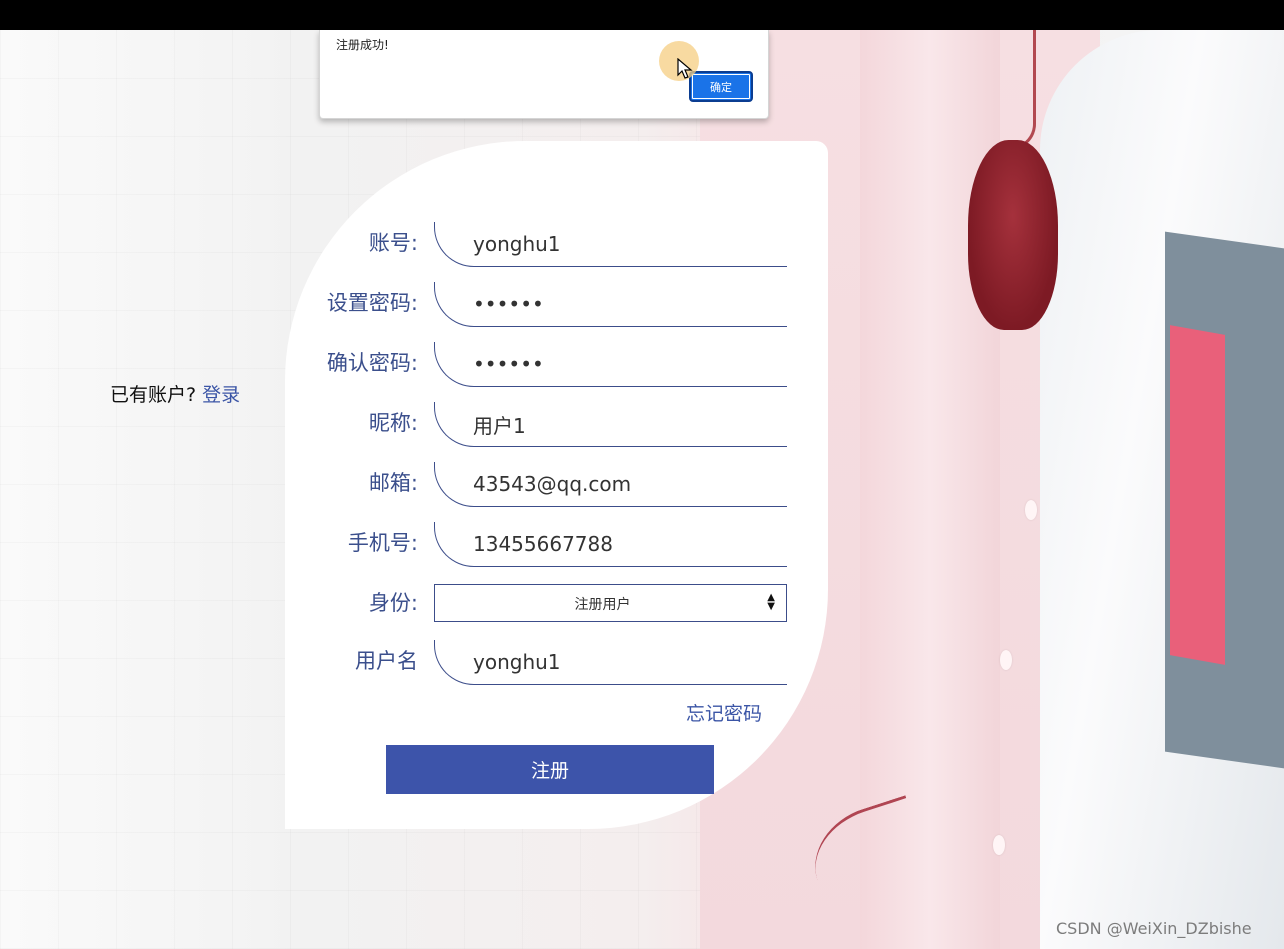  I want to click on nickname-input, so click(623, 424).